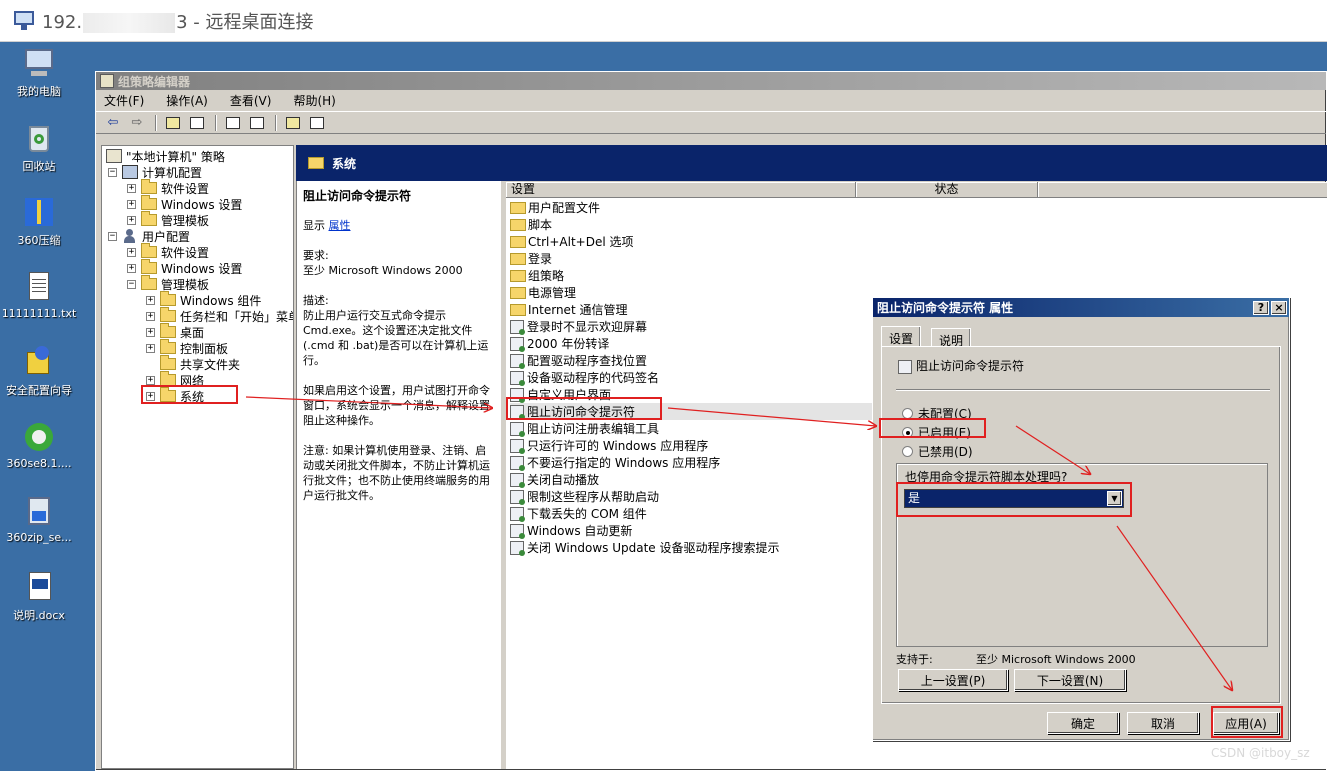  What do you see at coordinates (168, 219) in the screenshot?
I see `tree-node-admin-templates: + 管理模板` at bounding box center [168, 219].